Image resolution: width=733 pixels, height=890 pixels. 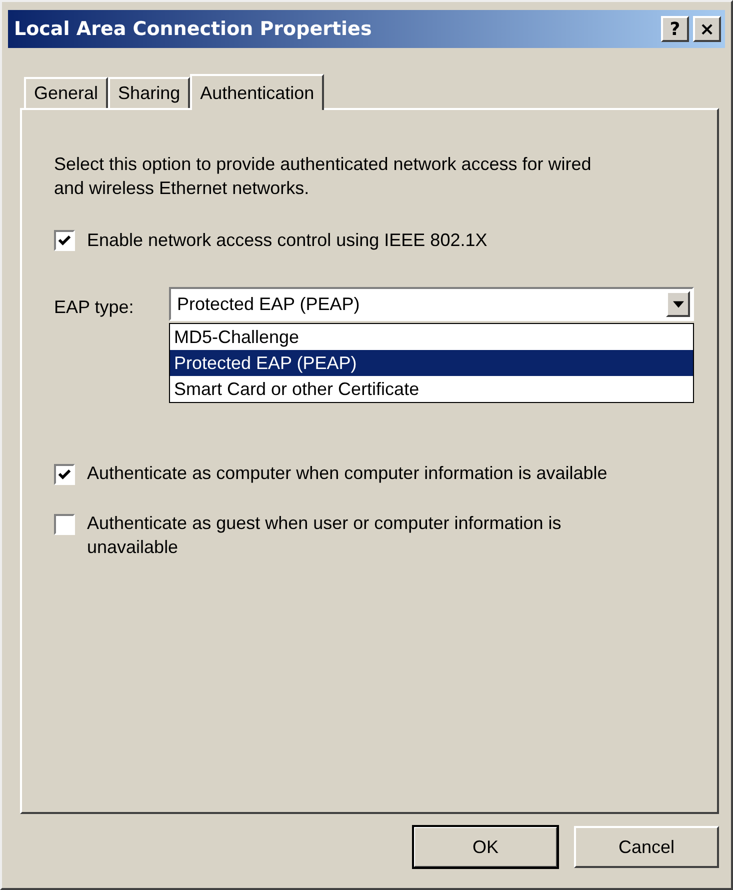 What do you see at coordinates (646, 847) in the screenshot?
I see `cancel-button: Cancel` at bounding box center [646, 847].